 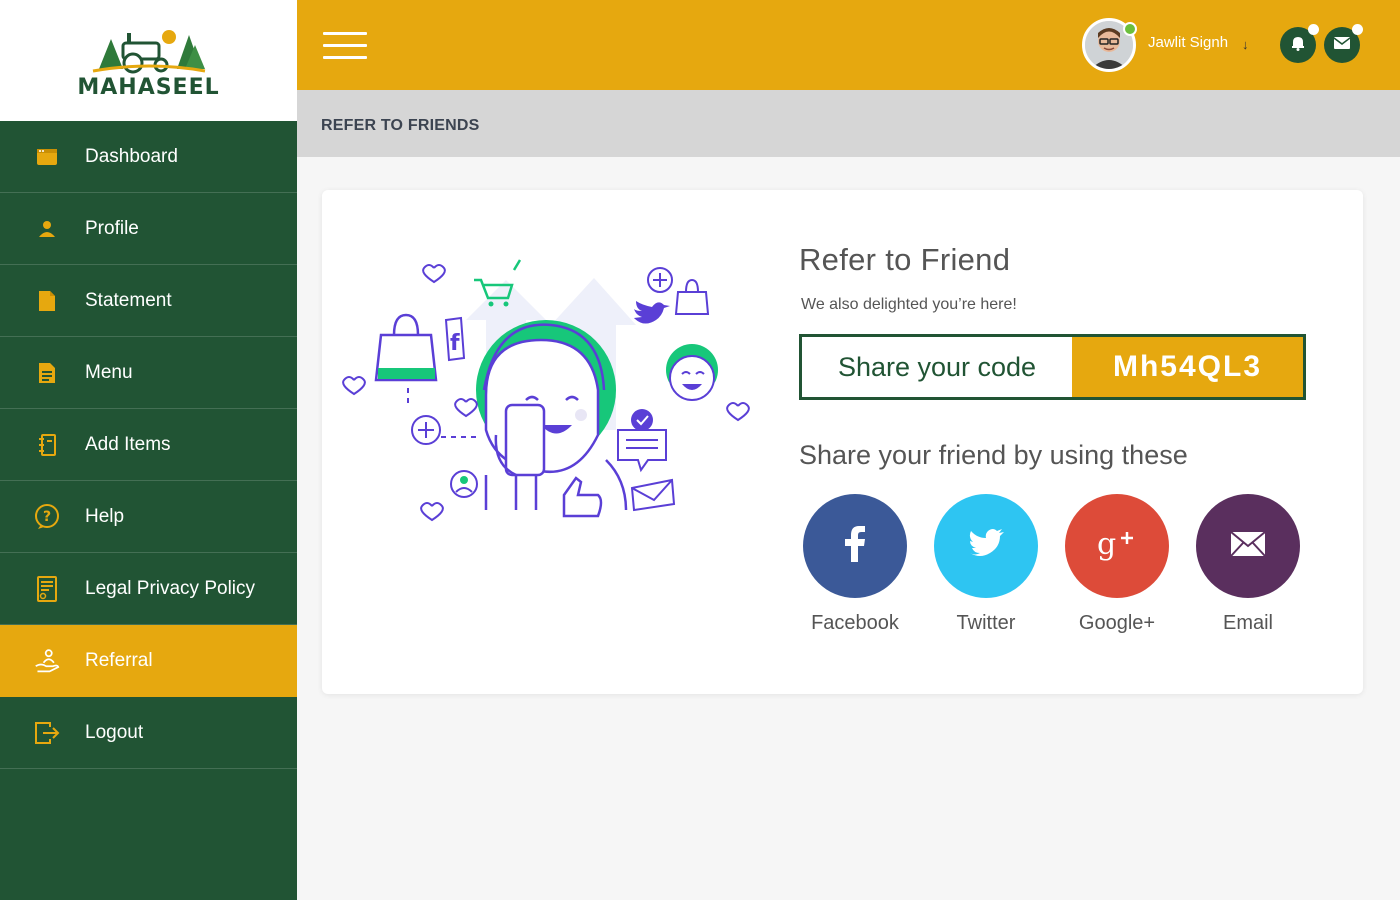 I want to click on sidebar-item-referral: Referral, so click(x=148, y=661).